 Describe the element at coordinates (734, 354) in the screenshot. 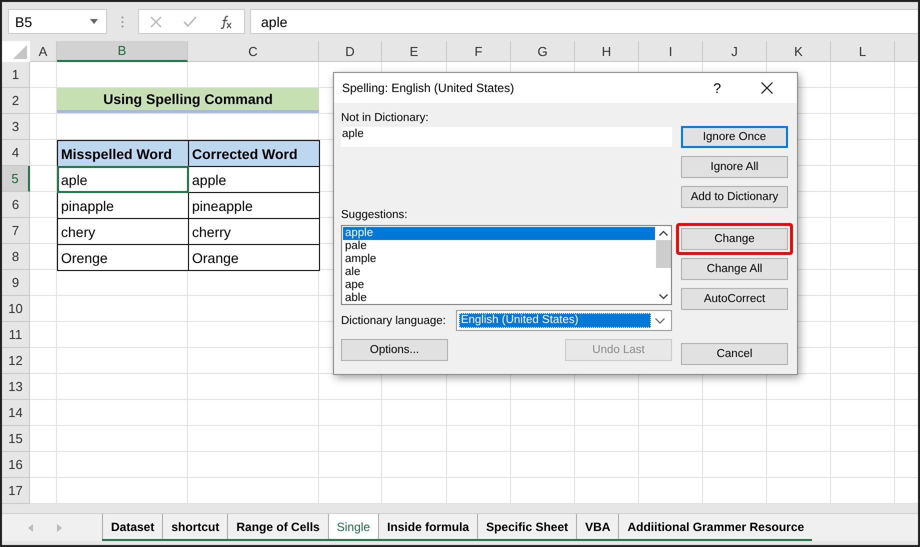

I see `dialog-button: Cancel` at that location.